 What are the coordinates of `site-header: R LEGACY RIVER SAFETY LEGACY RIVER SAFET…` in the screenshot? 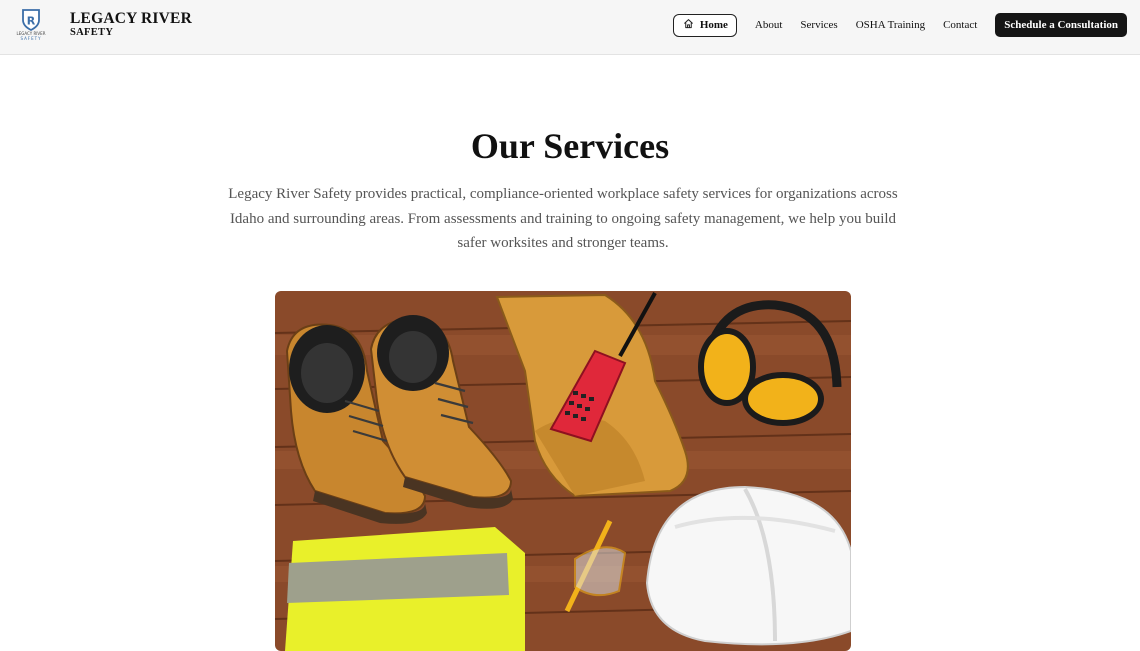 It's located at (570, 27).